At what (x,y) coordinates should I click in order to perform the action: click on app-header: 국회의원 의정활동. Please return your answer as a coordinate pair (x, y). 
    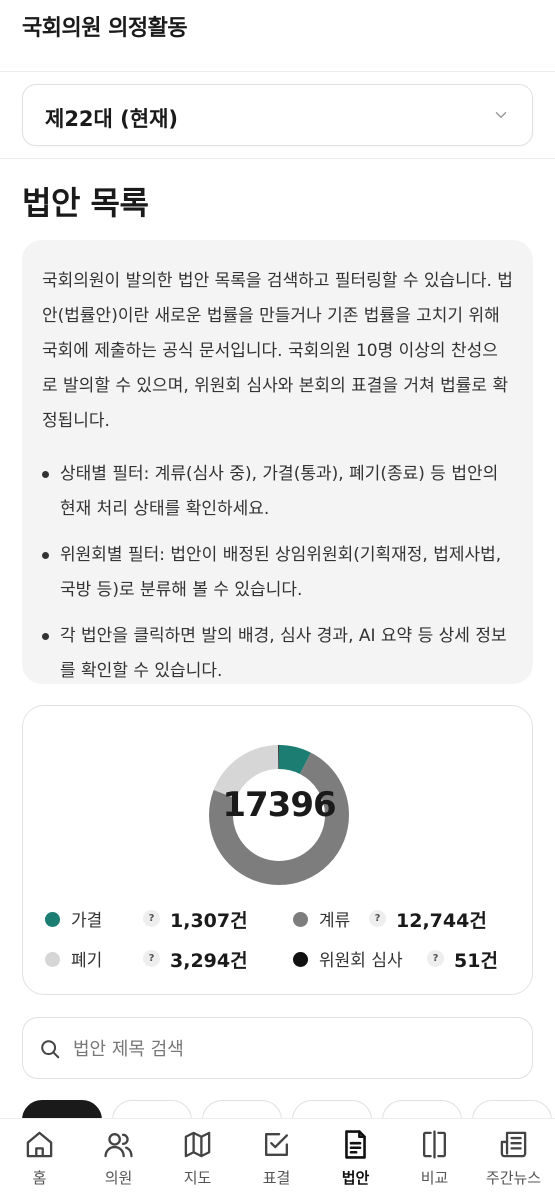
    Looking at the image, I should click on (277, 36).